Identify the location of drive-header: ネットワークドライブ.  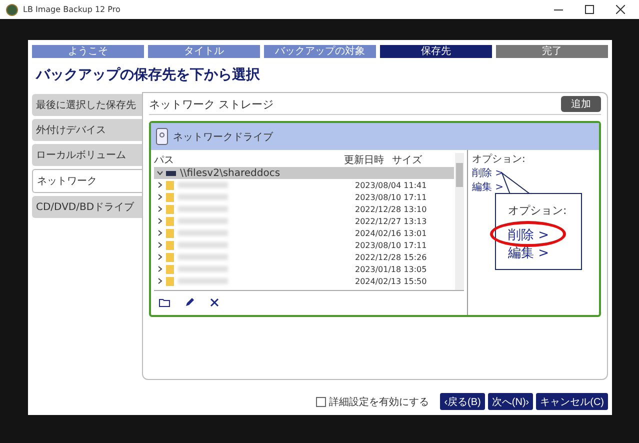
(375, 136).